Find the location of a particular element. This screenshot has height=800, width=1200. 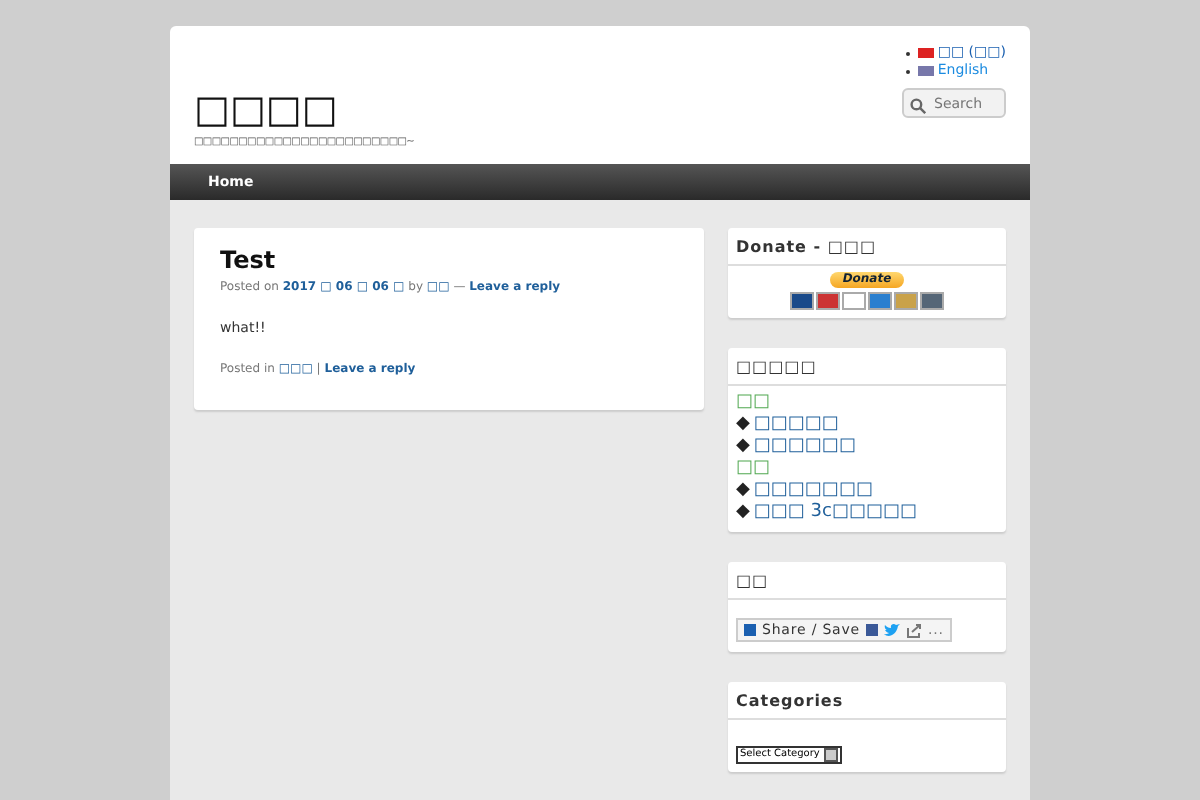

widget-title: Donate - □□□ is located at coordinates (867, 247).